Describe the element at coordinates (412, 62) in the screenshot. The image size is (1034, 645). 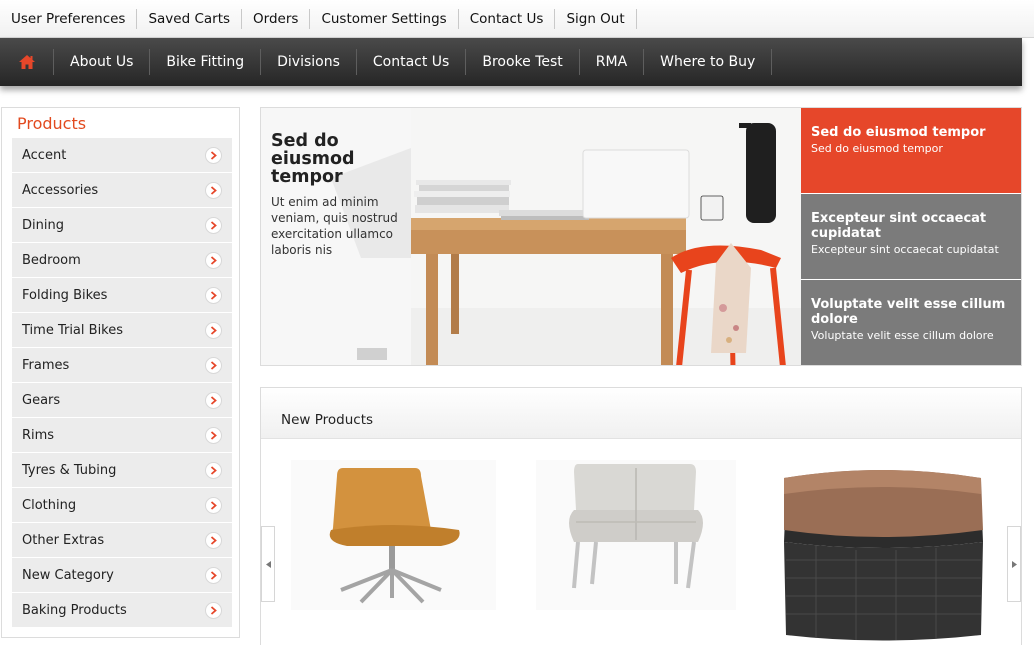
I see `nav-contact-us: Contact Us` at that location.